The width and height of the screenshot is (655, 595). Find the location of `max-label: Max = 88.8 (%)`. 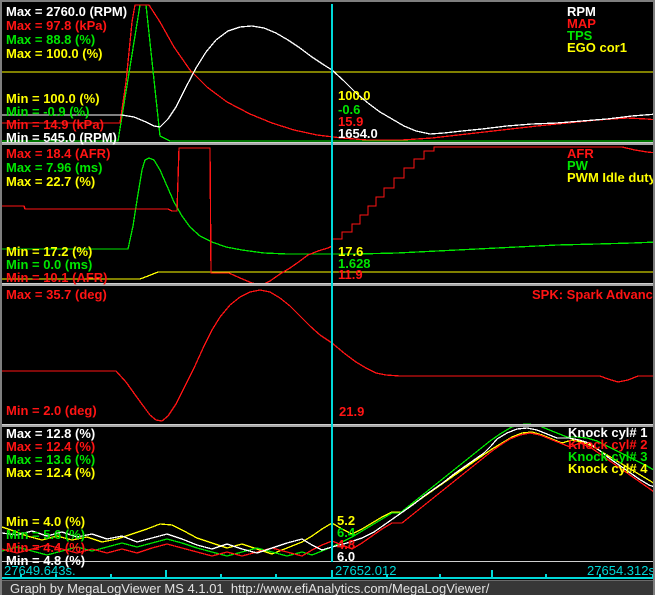

max-label: Max = 88.8 (%) is located at coordinates (51, 39).